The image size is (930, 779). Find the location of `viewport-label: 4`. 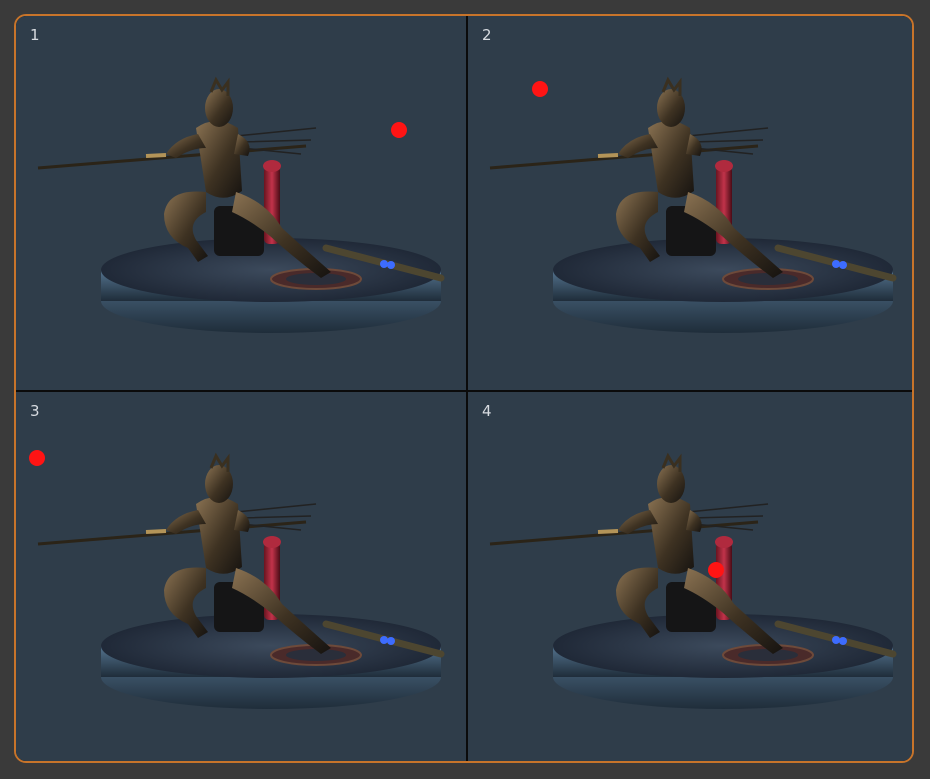

viewport-label: 4 is located at coordinates (487, 411).